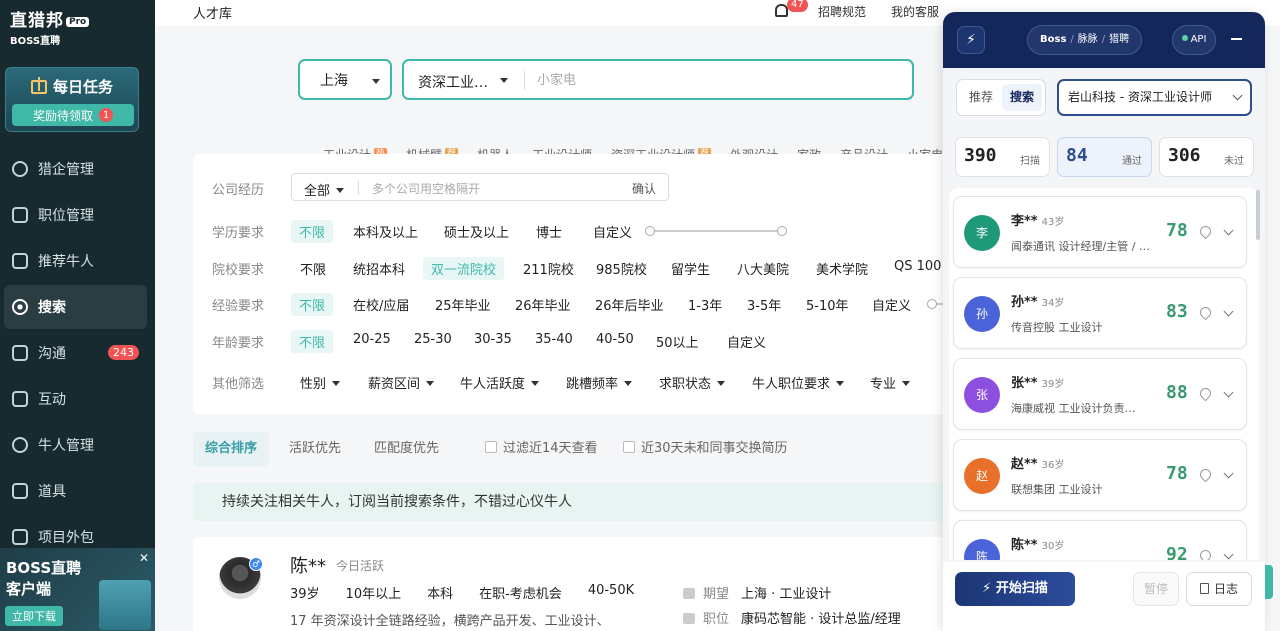 This screenshot has width=1280, height=631. I want to click on filter-option: 211院校, so click(548, 268).